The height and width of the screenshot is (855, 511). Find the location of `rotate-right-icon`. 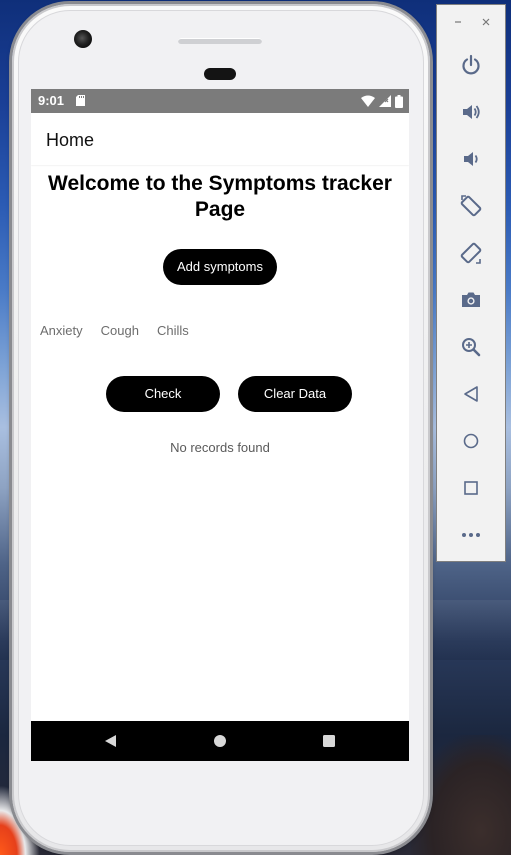

rotate-right-icon is located at coordinates (471, 253).